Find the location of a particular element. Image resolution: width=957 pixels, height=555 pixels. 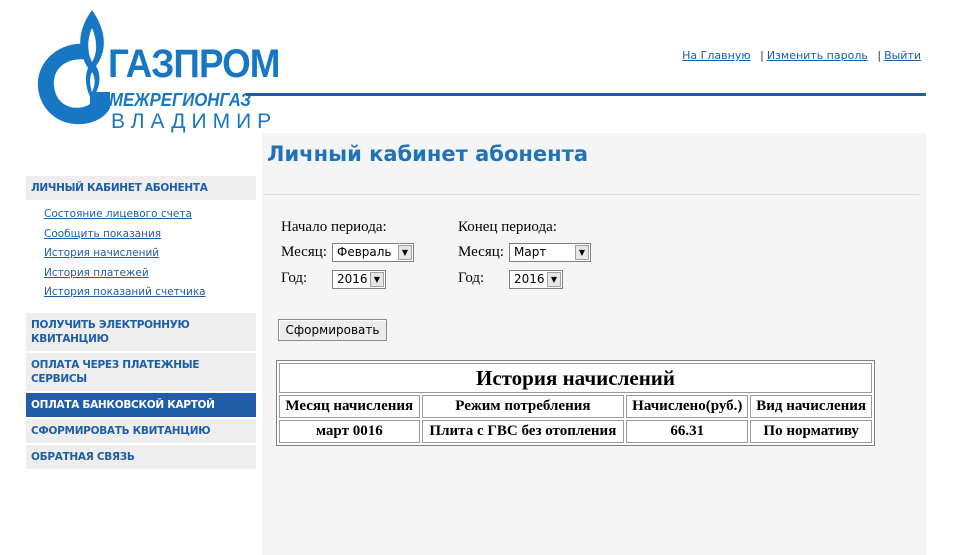

page-title: Личный кабинет абонента is located at coordinates (427, 154).